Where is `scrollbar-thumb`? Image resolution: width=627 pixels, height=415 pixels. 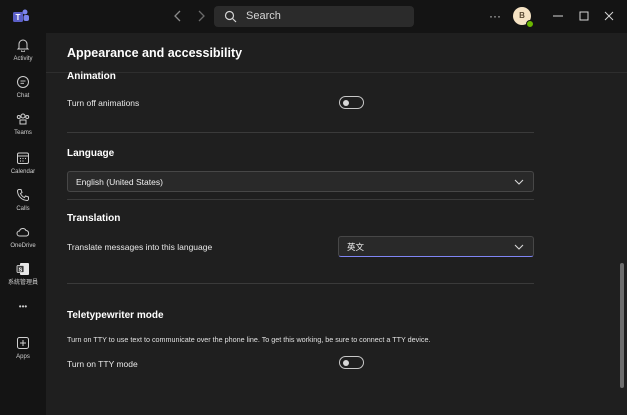 scrollbar-thumb is located at coordinates (622, 325).